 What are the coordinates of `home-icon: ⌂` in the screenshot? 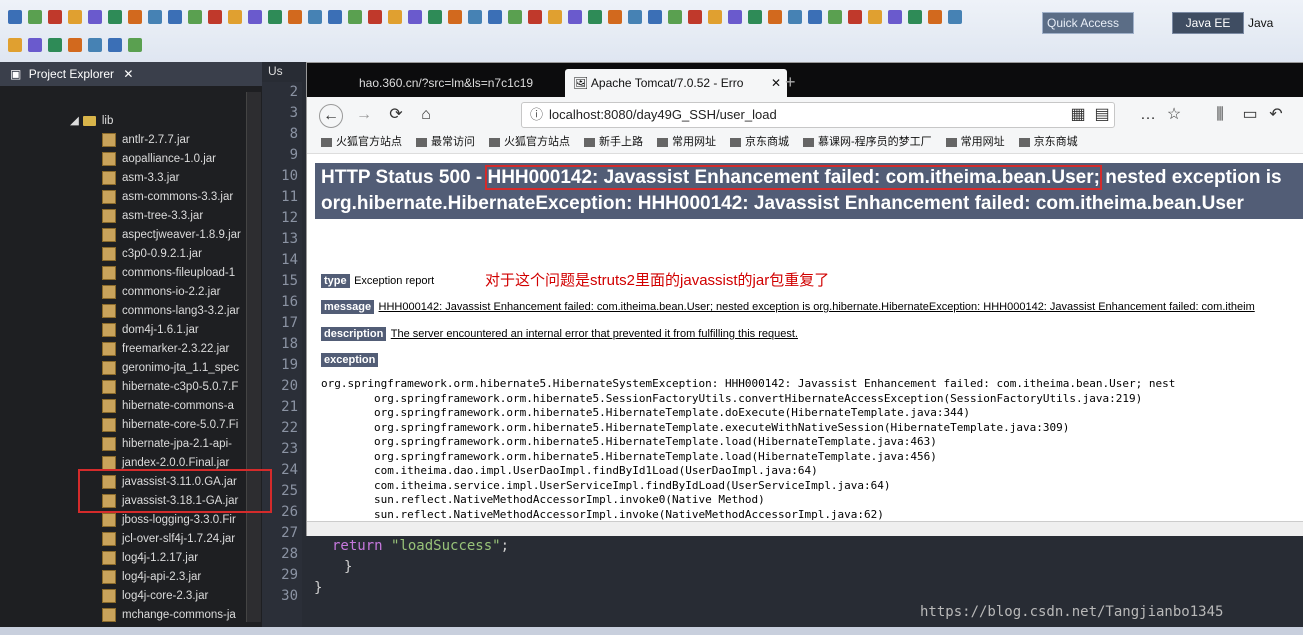 It's located at (426, 115).